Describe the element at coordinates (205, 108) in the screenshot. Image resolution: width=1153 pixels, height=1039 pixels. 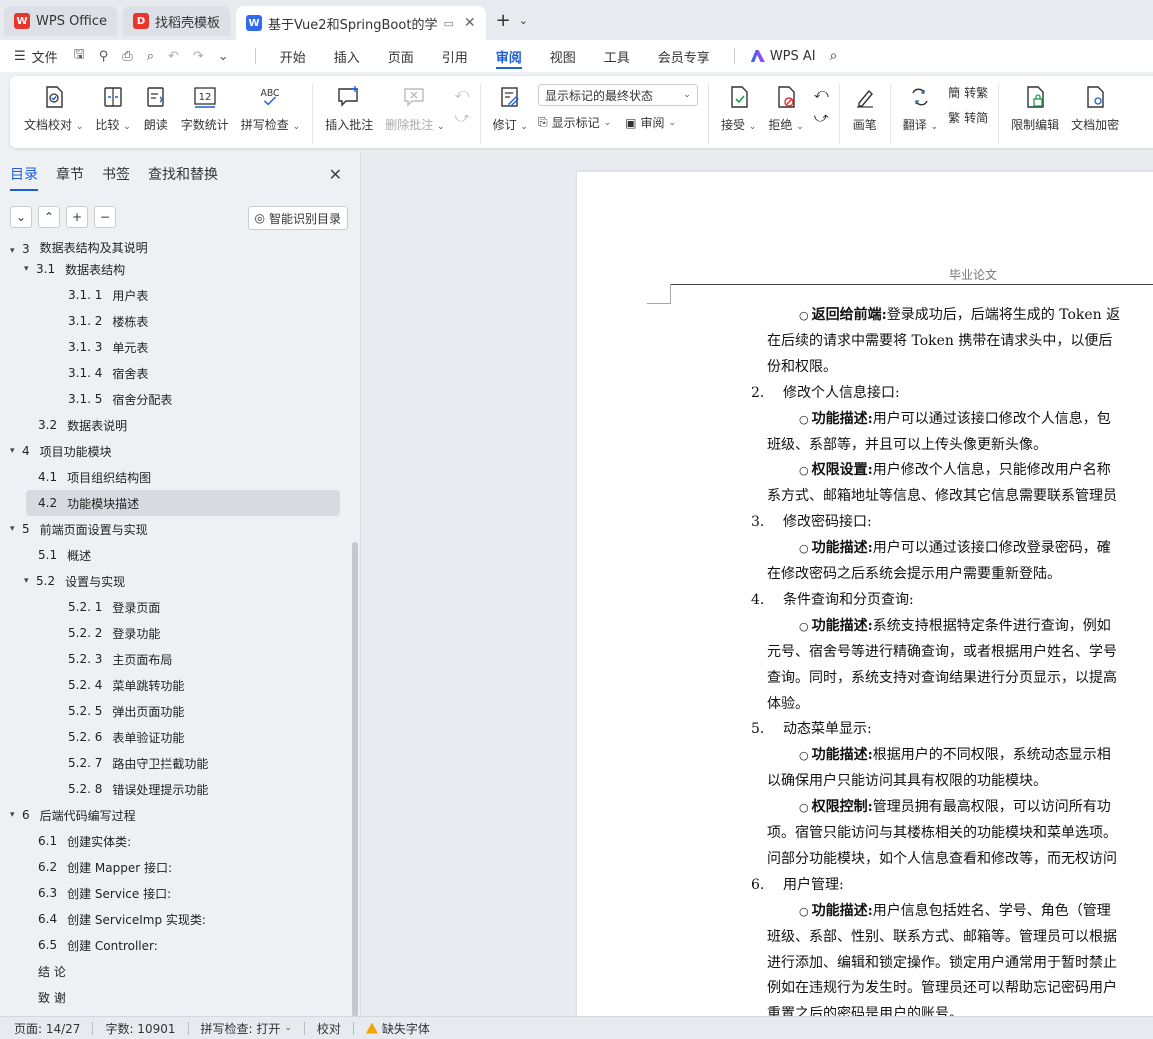
I see `word-count-button: 12 字数统计` at that location.